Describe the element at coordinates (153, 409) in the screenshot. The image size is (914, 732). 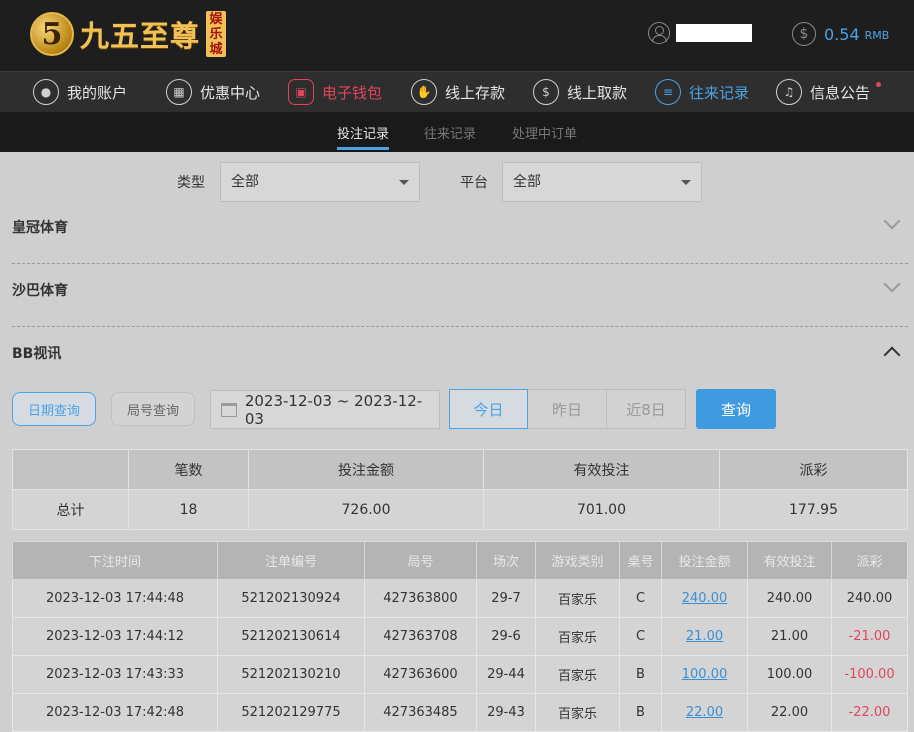
I see `round-query-button: 局号查询` at that location.